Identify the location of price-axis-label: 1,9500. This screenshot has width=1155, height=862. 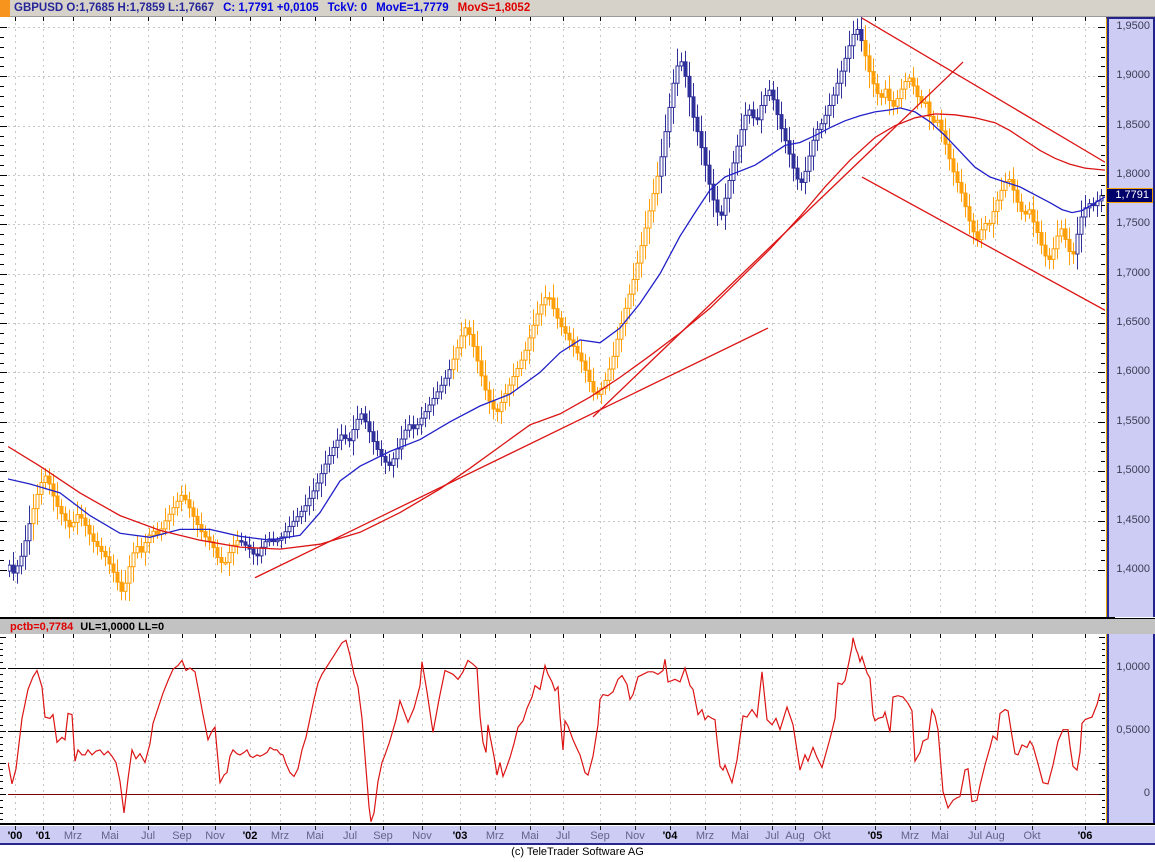
(1133, 26).